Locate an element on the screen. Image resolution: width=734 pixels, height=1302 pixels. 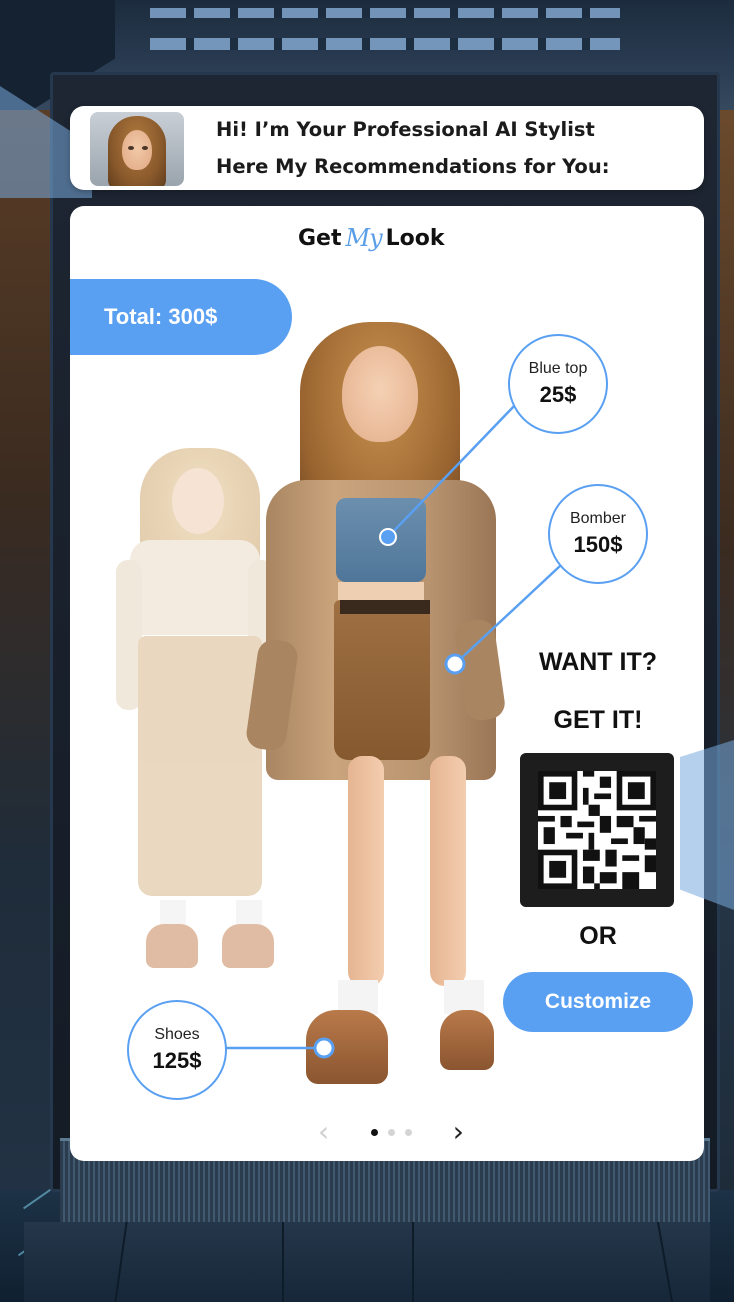
logo-word-get: Get is located at coordinates (320, 238).